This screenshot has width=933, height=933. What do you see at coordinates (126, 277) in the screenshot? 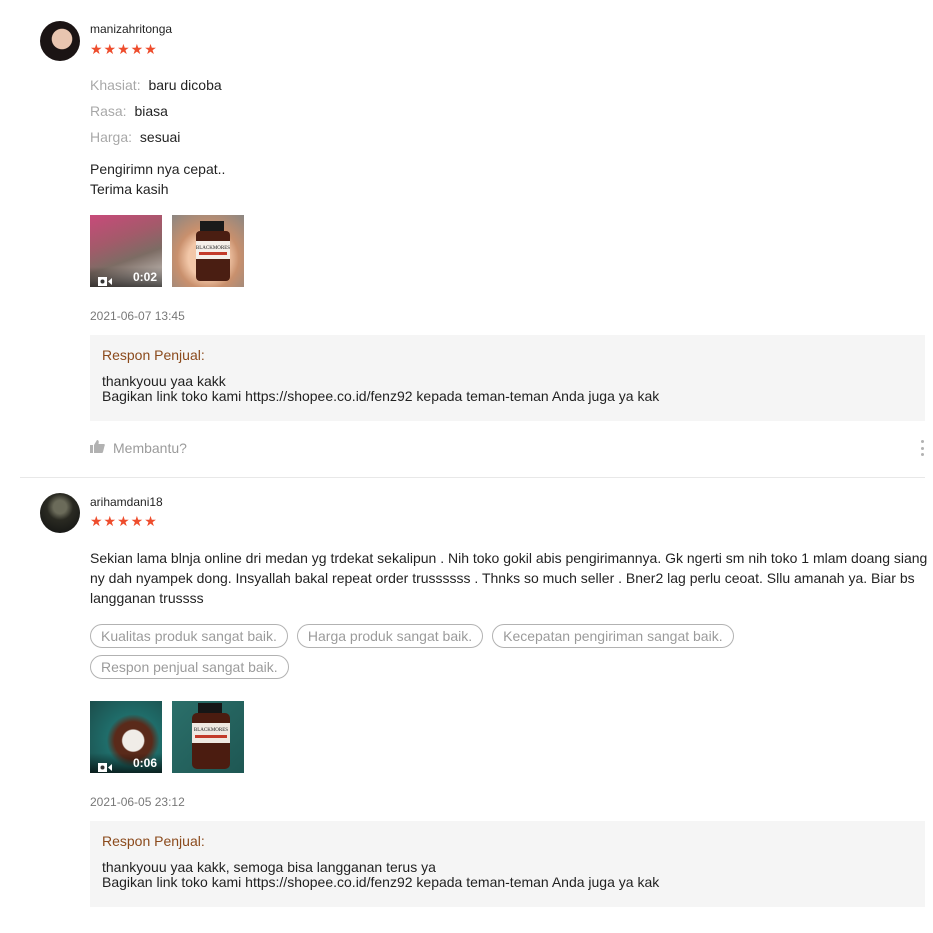
I see `video-overlay: 0:02` at bounding box center [126, 277].